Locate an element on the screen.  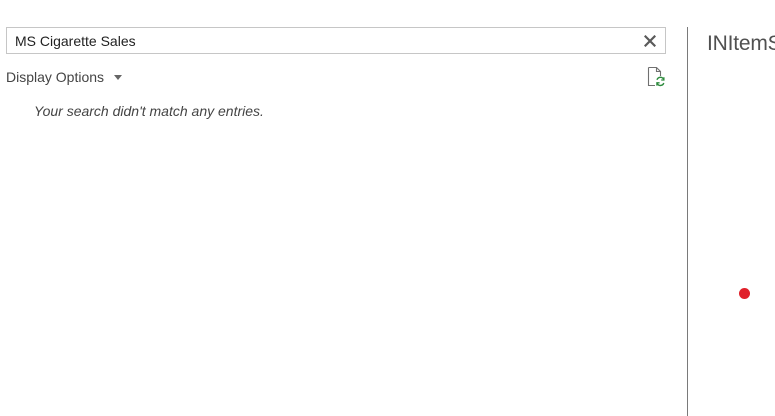
close-icon is located at coordinates (650, 40).